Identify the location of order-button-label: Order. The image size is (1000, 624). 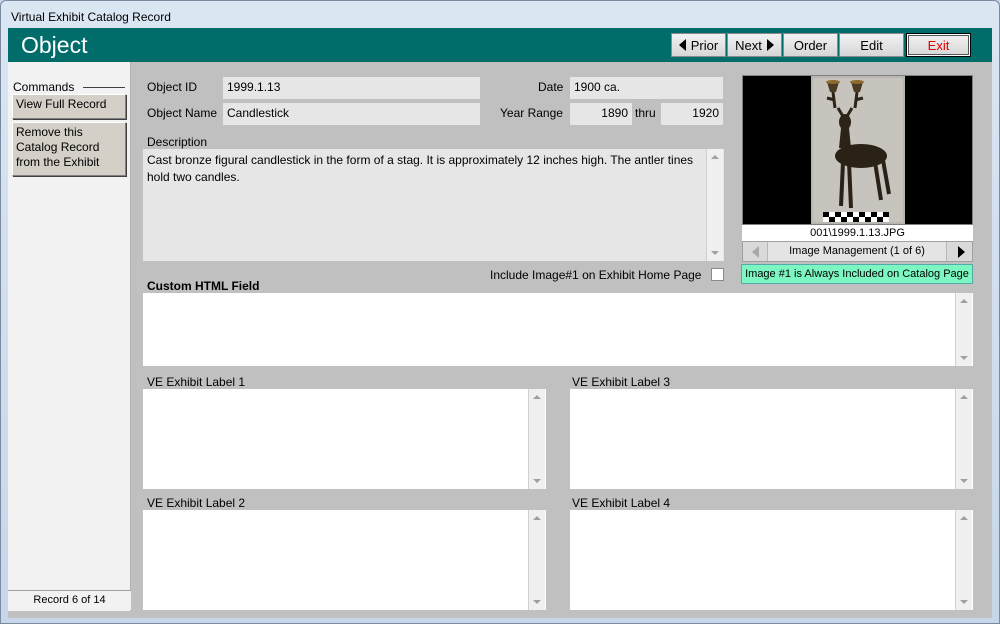
(810, 45).